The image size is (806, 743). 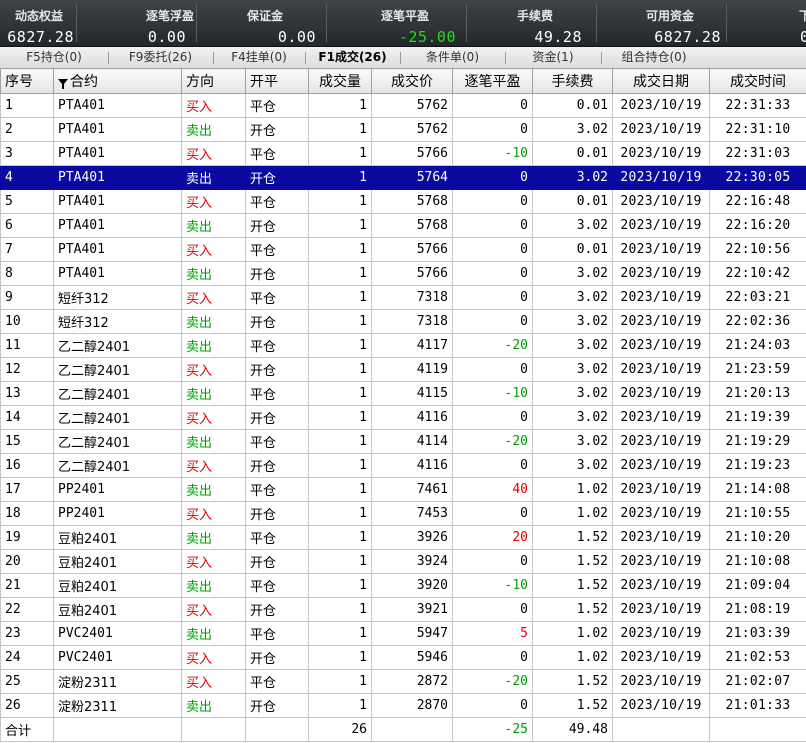 What do you see at coordinates (757, 633) in the screenshot?
I see `trade-time-cell: 21:03:39` at bounding box center [757, 633].